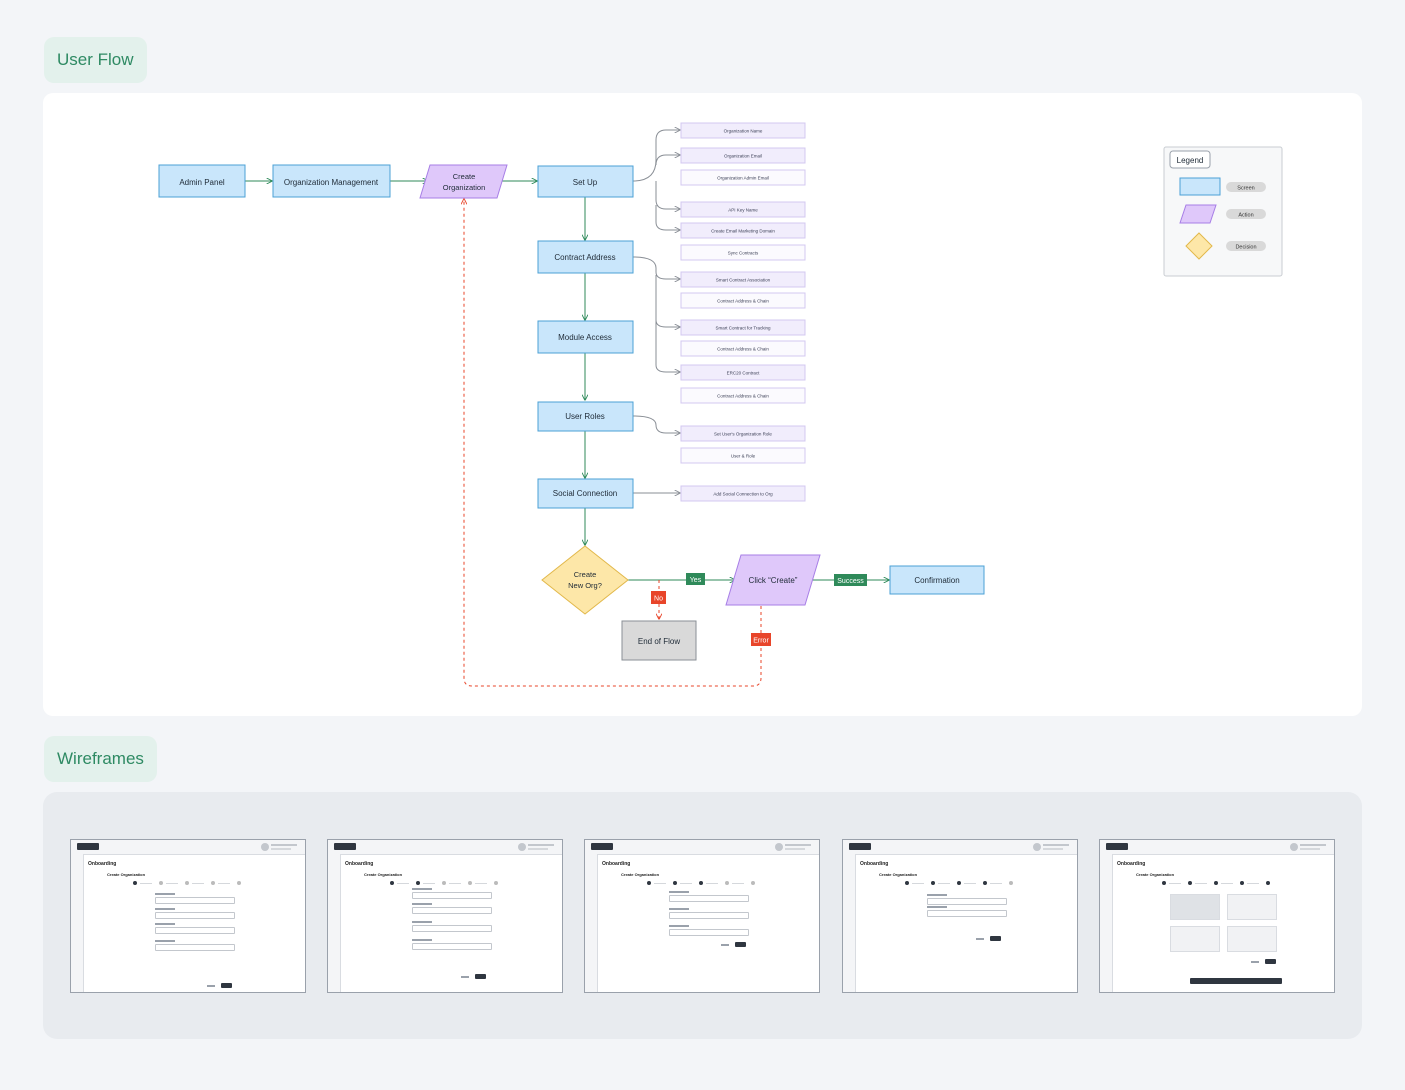  I want to click on detail-label: API Key Name, so click(743, 210).